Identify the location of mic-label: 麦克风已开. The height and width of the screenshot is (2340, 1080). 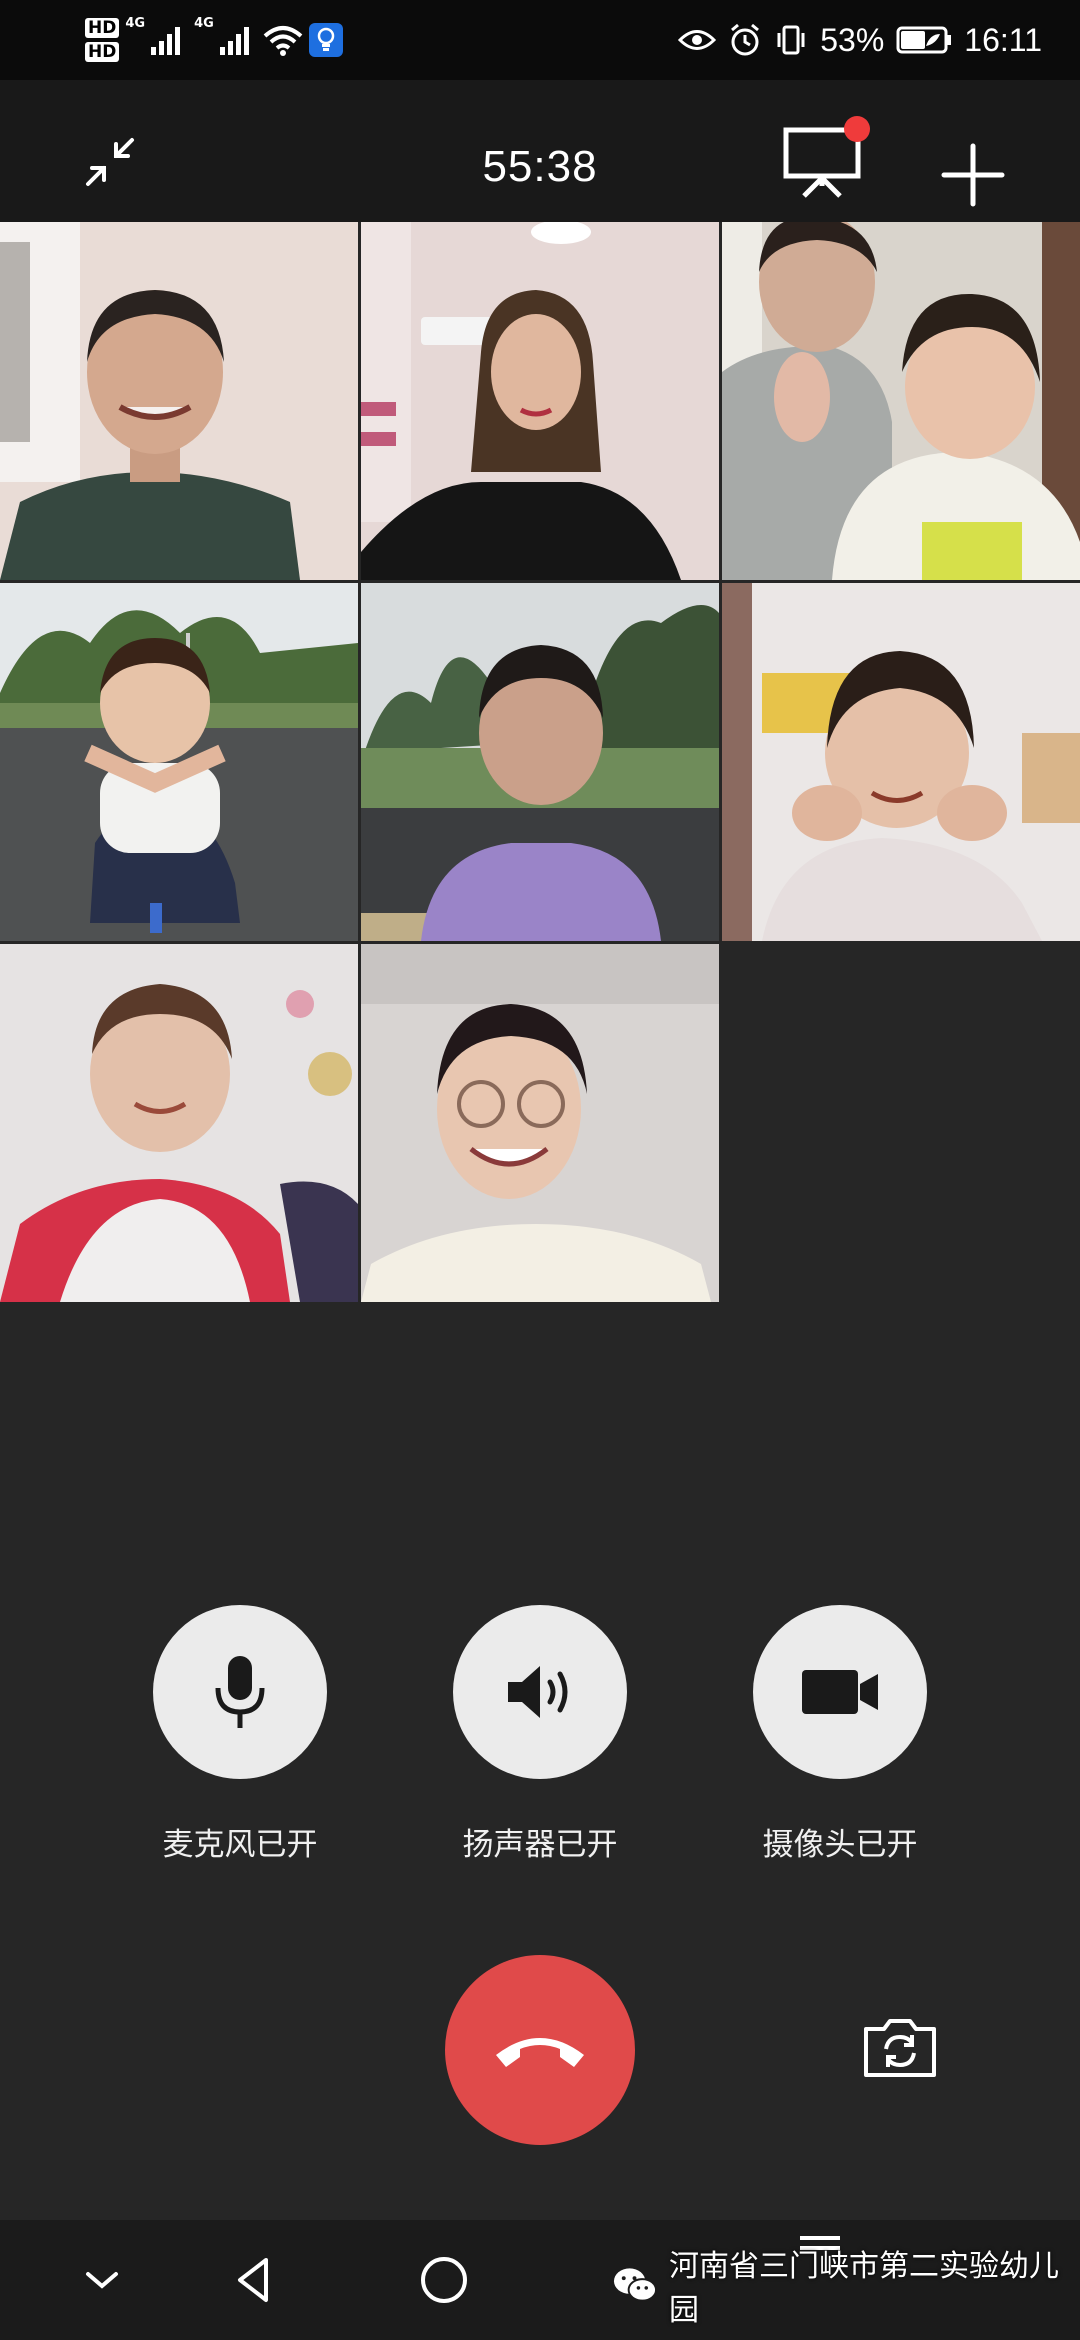
(240, 1845).